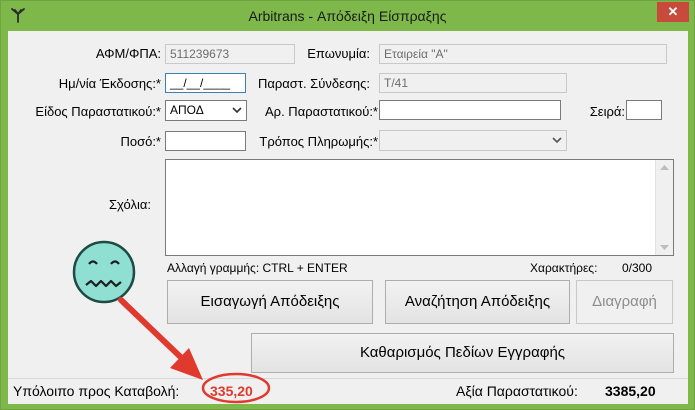  What do you see at coordinates (104, 272) in the screenshot?
I see `sick-face-icon` at bounding box center [104, 272].